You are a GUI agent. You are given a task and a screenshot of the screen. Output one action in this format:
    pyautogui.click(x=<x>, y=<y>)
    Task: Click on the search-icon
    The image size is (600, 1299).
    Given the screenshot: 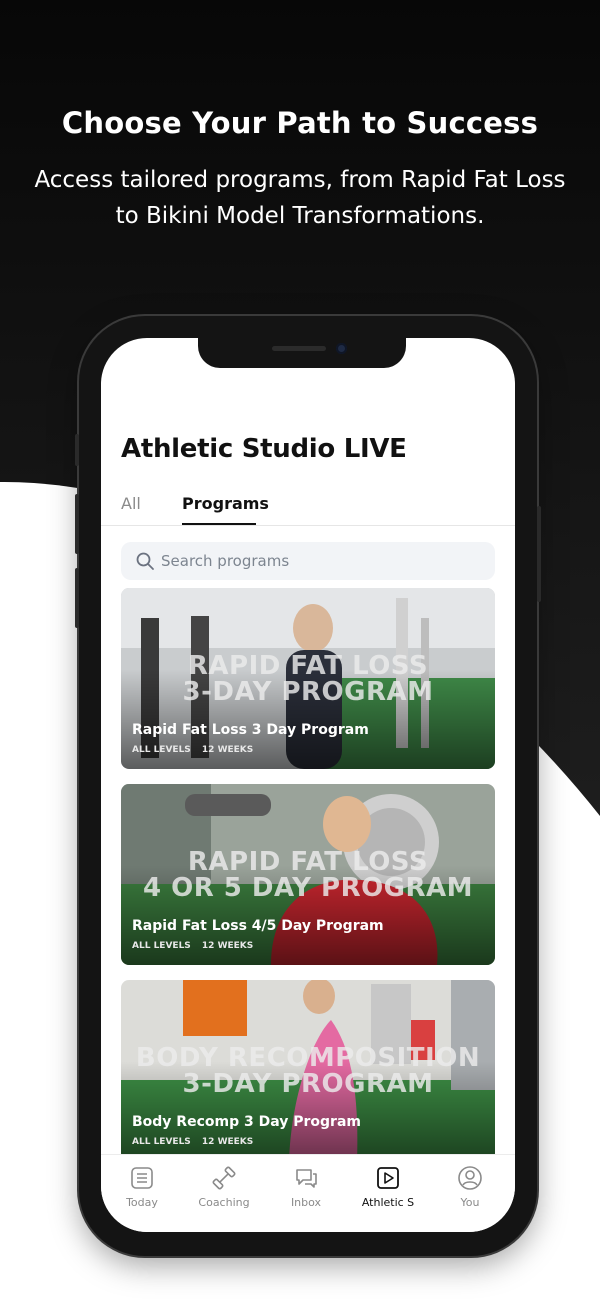 What is the action you would take?
    pyautogui.click(x=145, y=561)
    